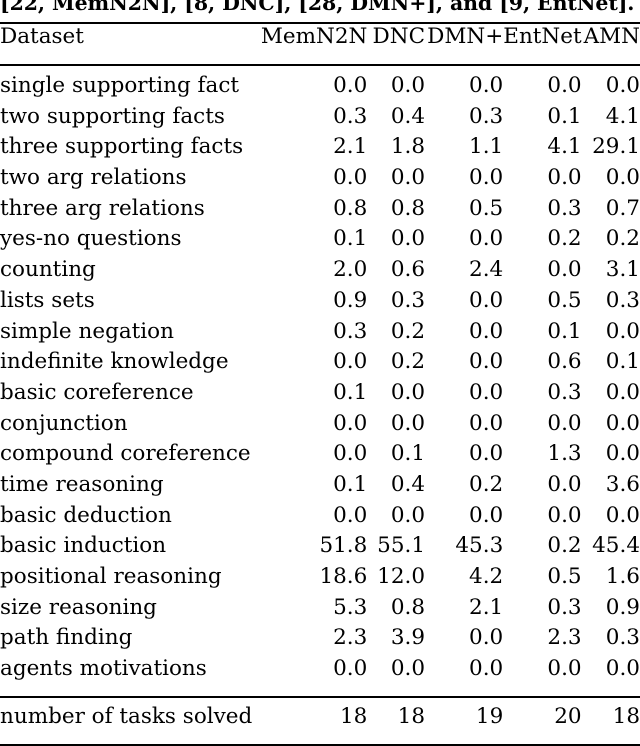 The image size is (640, 746). What do you see at coordinates (320, 550) in the screenshot?
I see `table-row: basic induction 51.8 55.1 45.3 0.2 45.4` at bounding box center [320, 550].